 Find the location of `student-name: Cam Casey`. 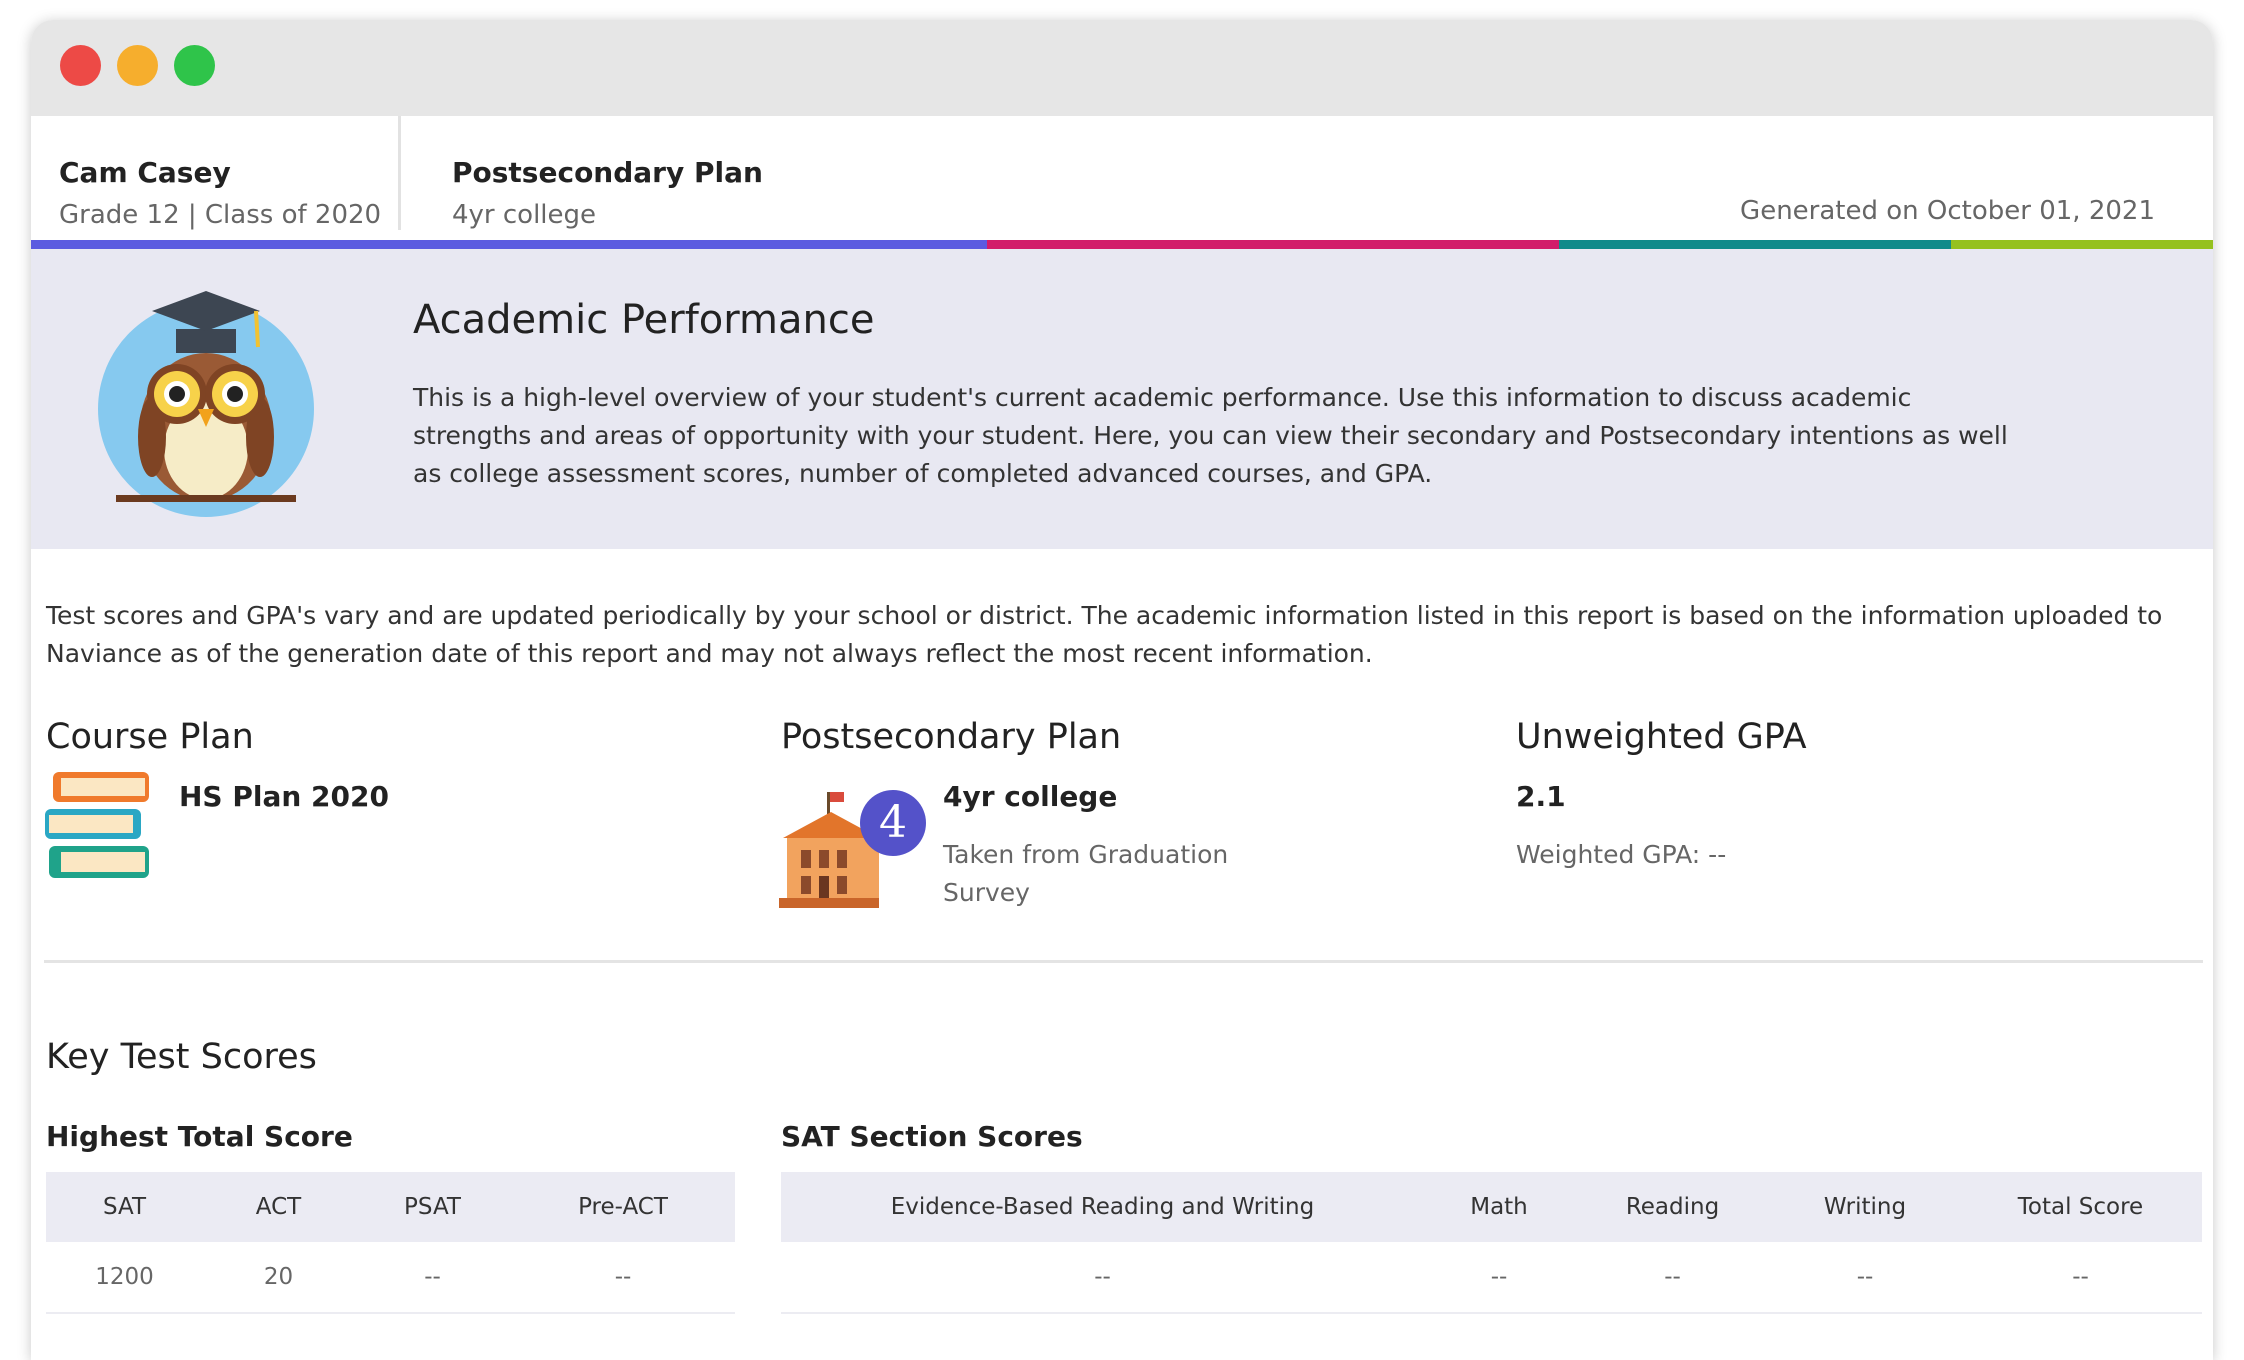

student-name: Cam Casey is located at coordinates (145, 172).